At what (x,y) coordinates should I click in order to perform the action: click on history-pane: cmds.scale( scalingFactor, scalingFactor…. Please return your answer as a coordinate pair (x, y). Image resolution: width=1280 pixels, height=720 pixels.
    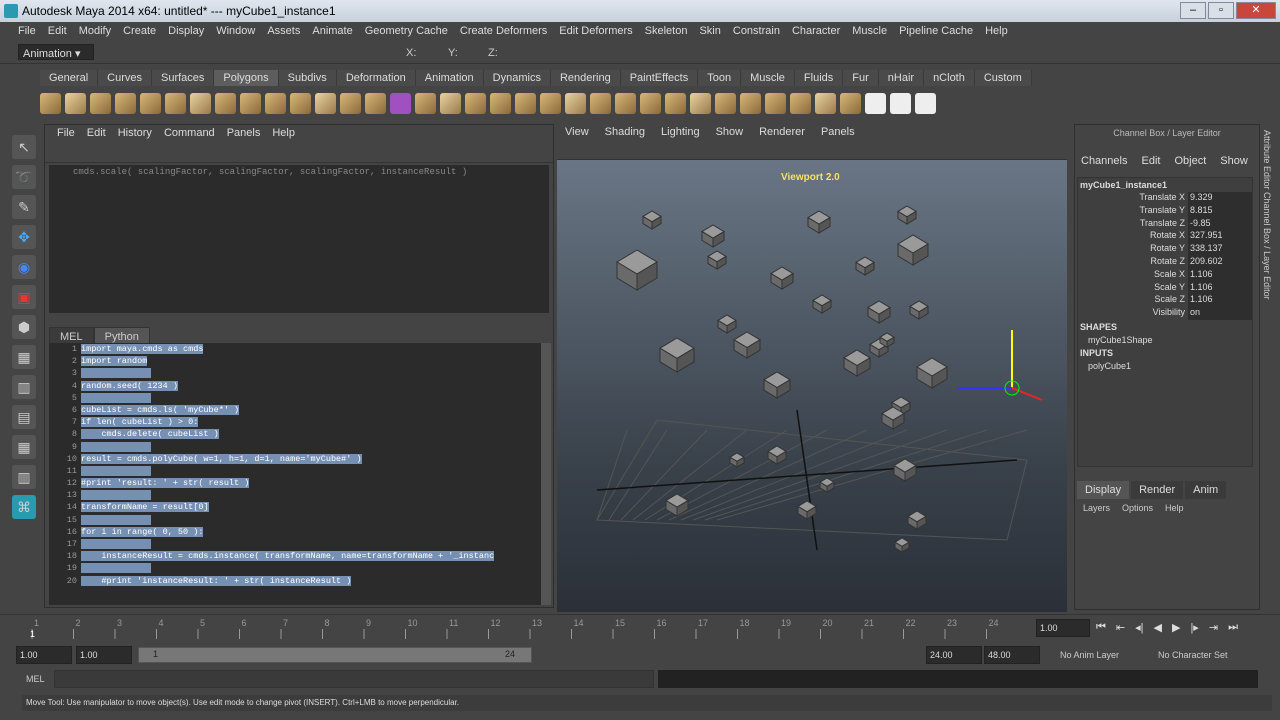
    Looking at the image, I should click on (299, 239).